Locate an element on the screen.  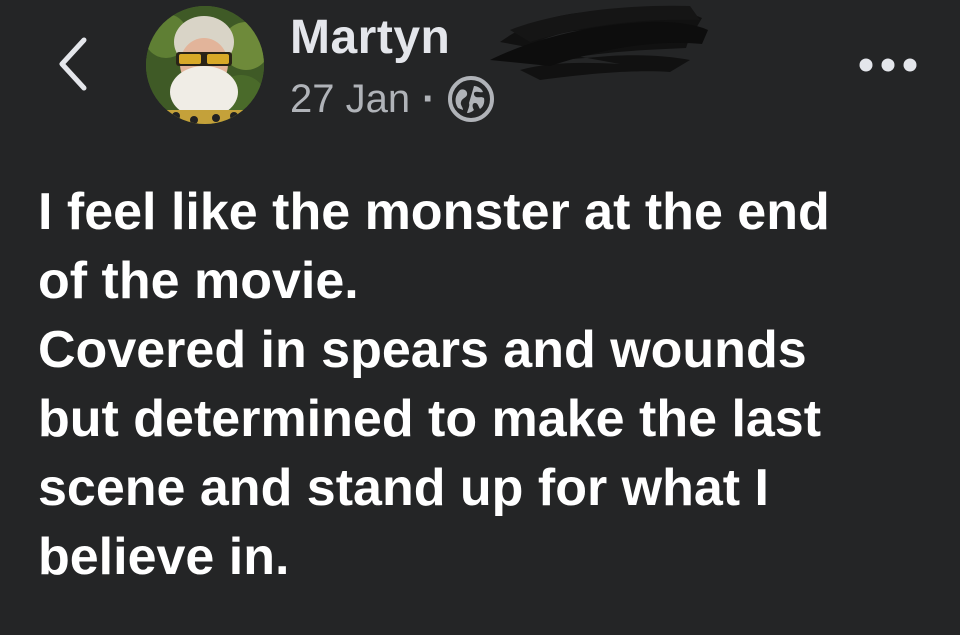
post-text-line: scene and stand up for what I is located at coordinates (403, 488).